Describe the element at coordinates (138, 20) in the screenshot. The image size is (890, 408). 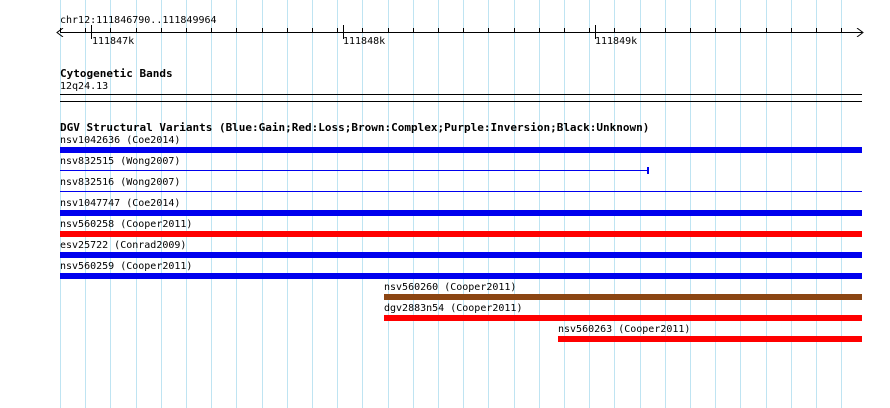
I see `coordinate-range: chr12:111846790..111849964` at that location.